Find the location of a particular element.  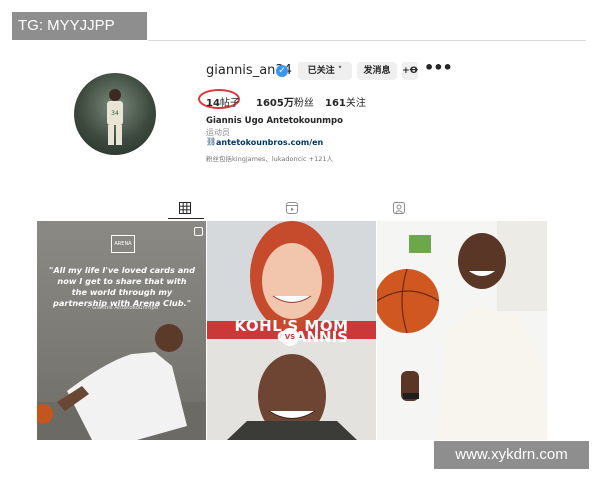

grid-icon is located at coordinates (185, 208).